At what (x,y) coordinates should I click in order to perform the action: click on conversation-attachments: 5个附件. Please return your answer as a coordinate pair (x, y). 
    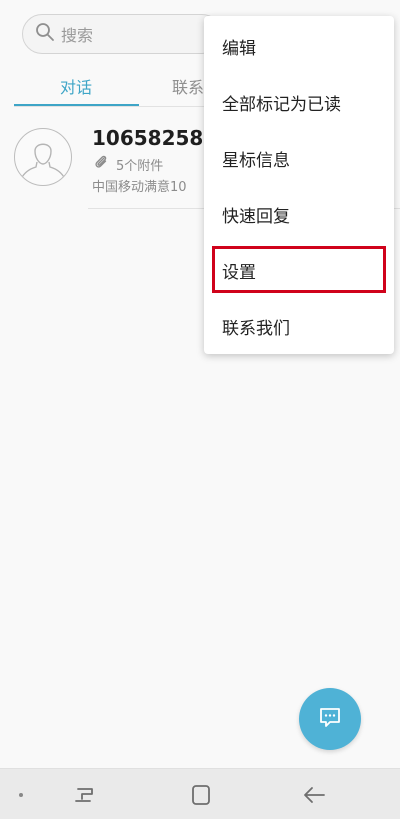
    Looking at the image, I should click on (127, 164).